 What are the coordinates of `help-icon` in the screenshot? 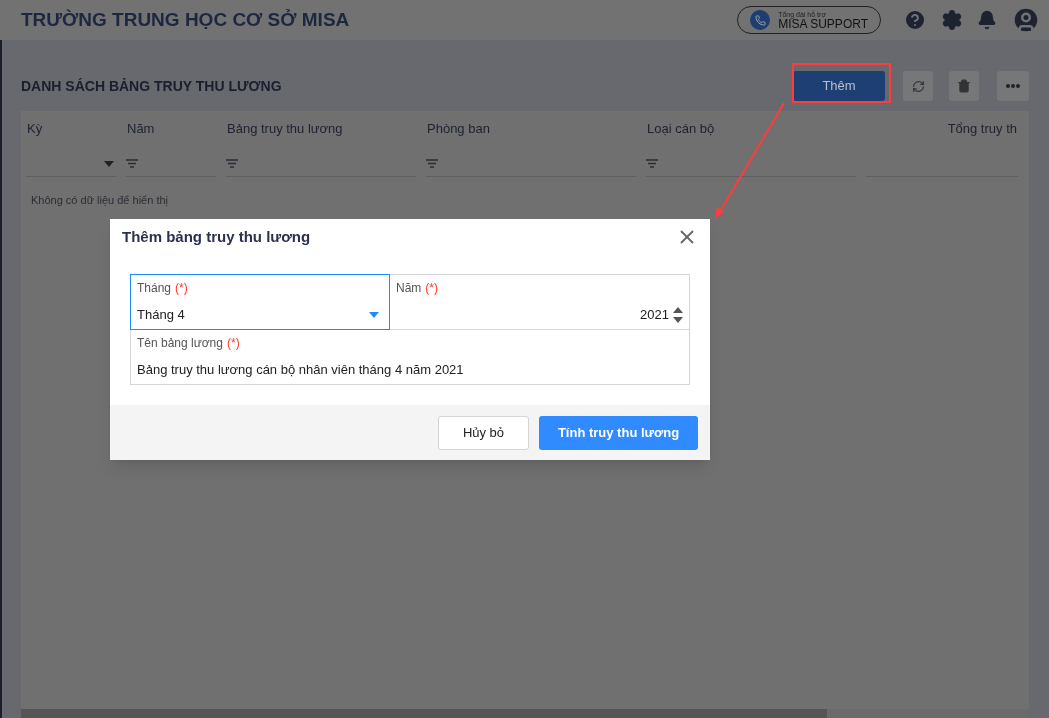 It's located at (915, 20).